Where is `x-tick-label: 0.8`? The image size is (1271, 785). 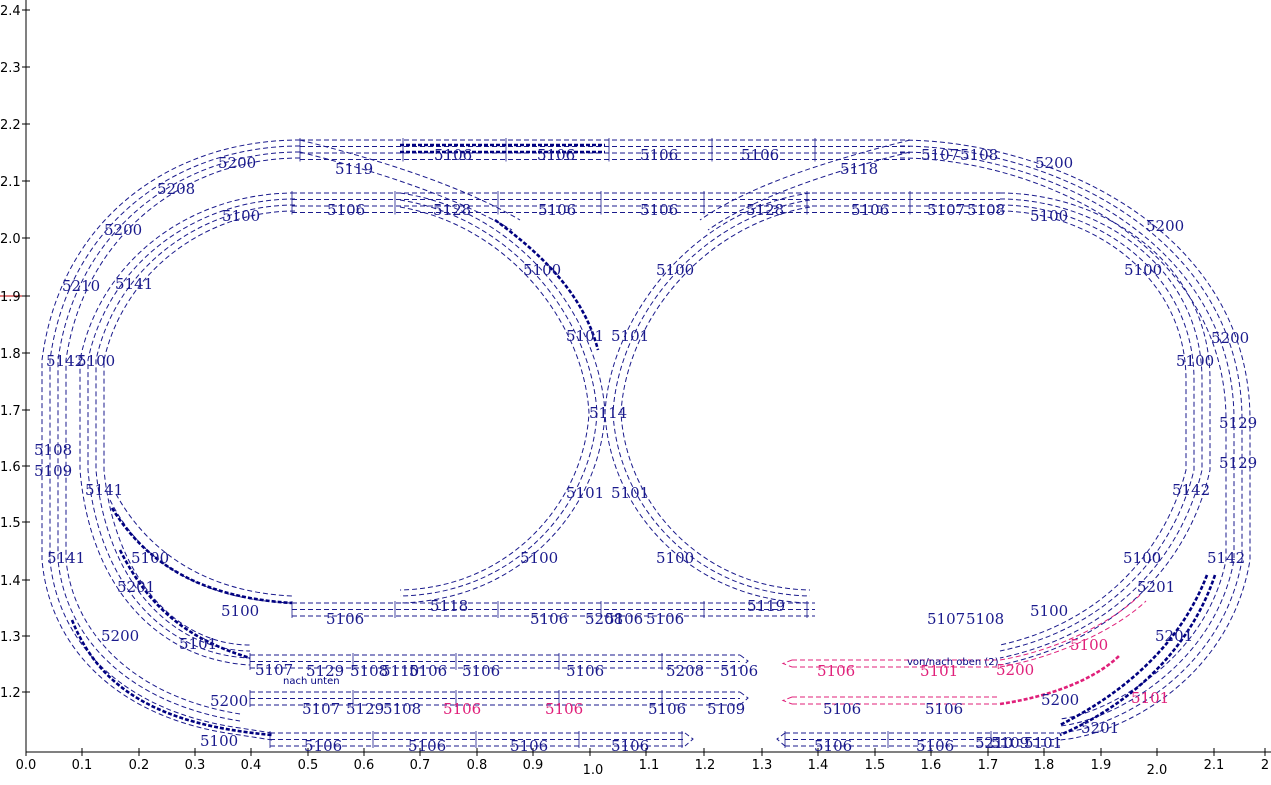 x-tick-label: 0.8 is located at coordinates (477, 765).